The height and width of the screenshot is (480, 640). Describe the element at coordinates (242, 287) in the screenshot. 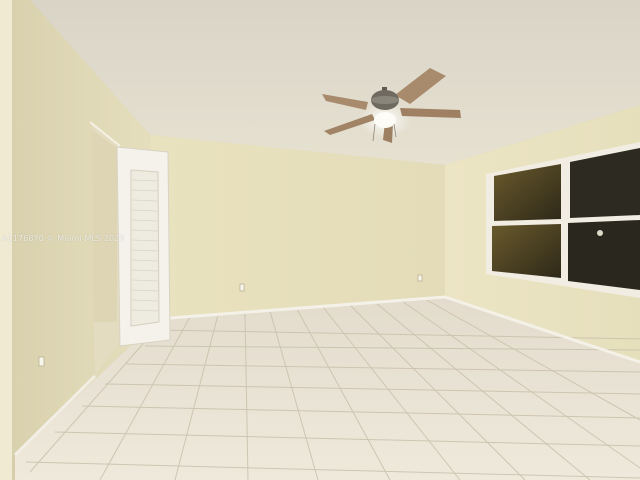

I see `wall-outlet-back` at that location.